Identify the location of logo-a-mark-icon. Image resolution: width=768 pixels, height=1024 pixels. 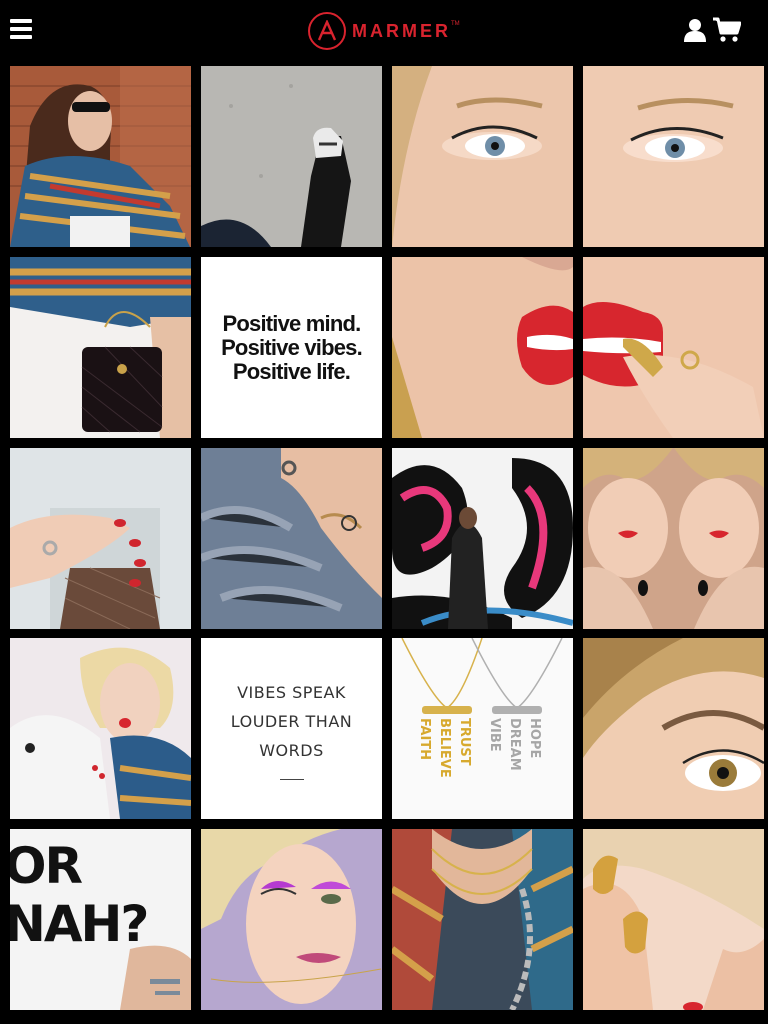
(327, 31).